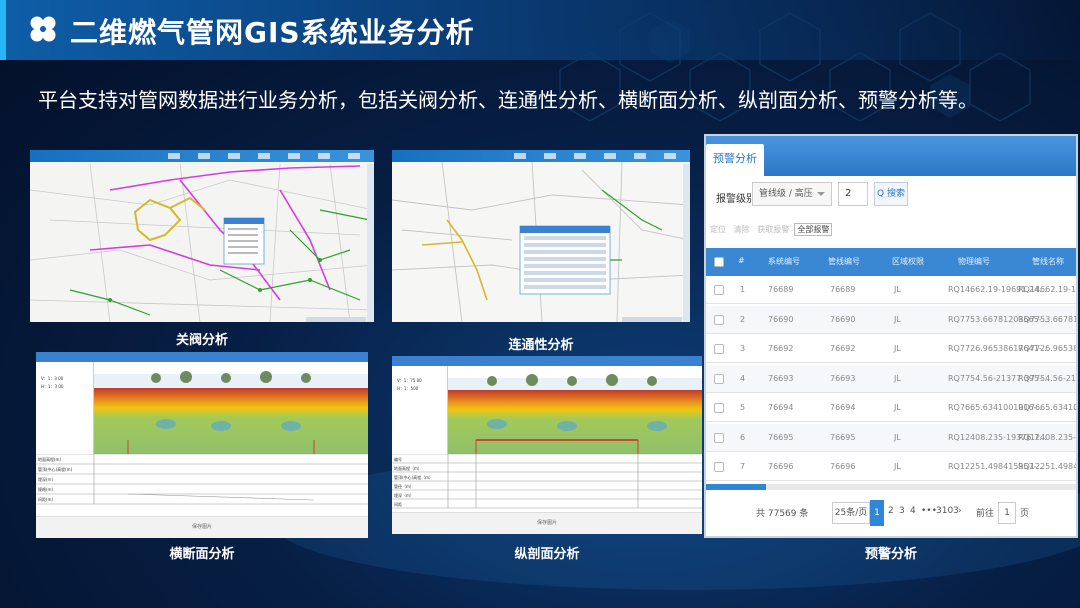 This screenshot has width=1080, height=608. Describe the element at coordinates (686, 243) in the screenshot. I see `connectivity-map-sidebar` at that location.